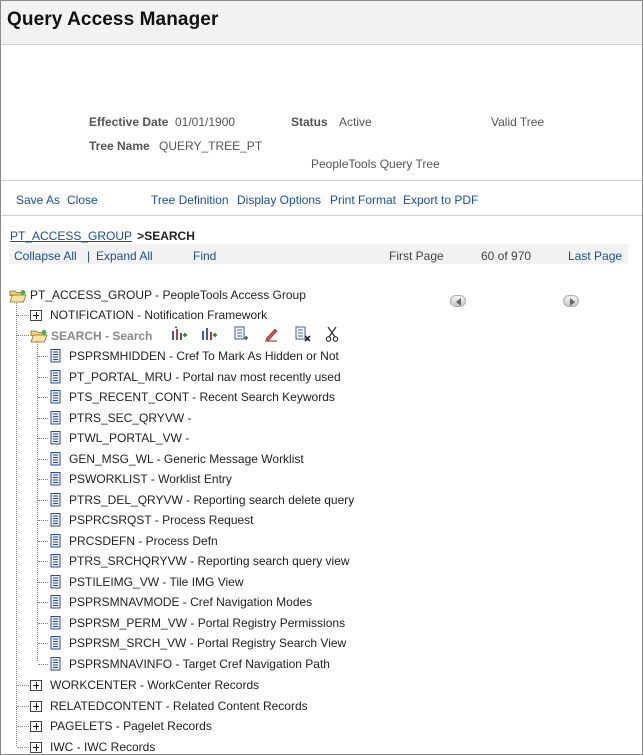 Image resolution: width=643 pixels, height=755 pixels. I want to click on divider, so click(321, 215).